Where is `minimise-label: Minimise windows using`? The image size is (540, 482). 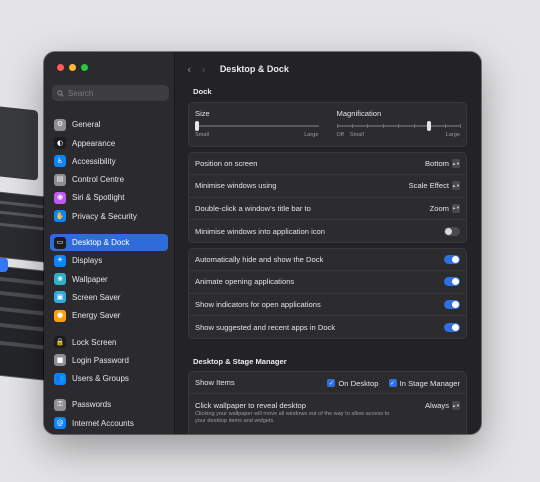 minimise-label: Minimise windows using is located at coordinates (236, 186).